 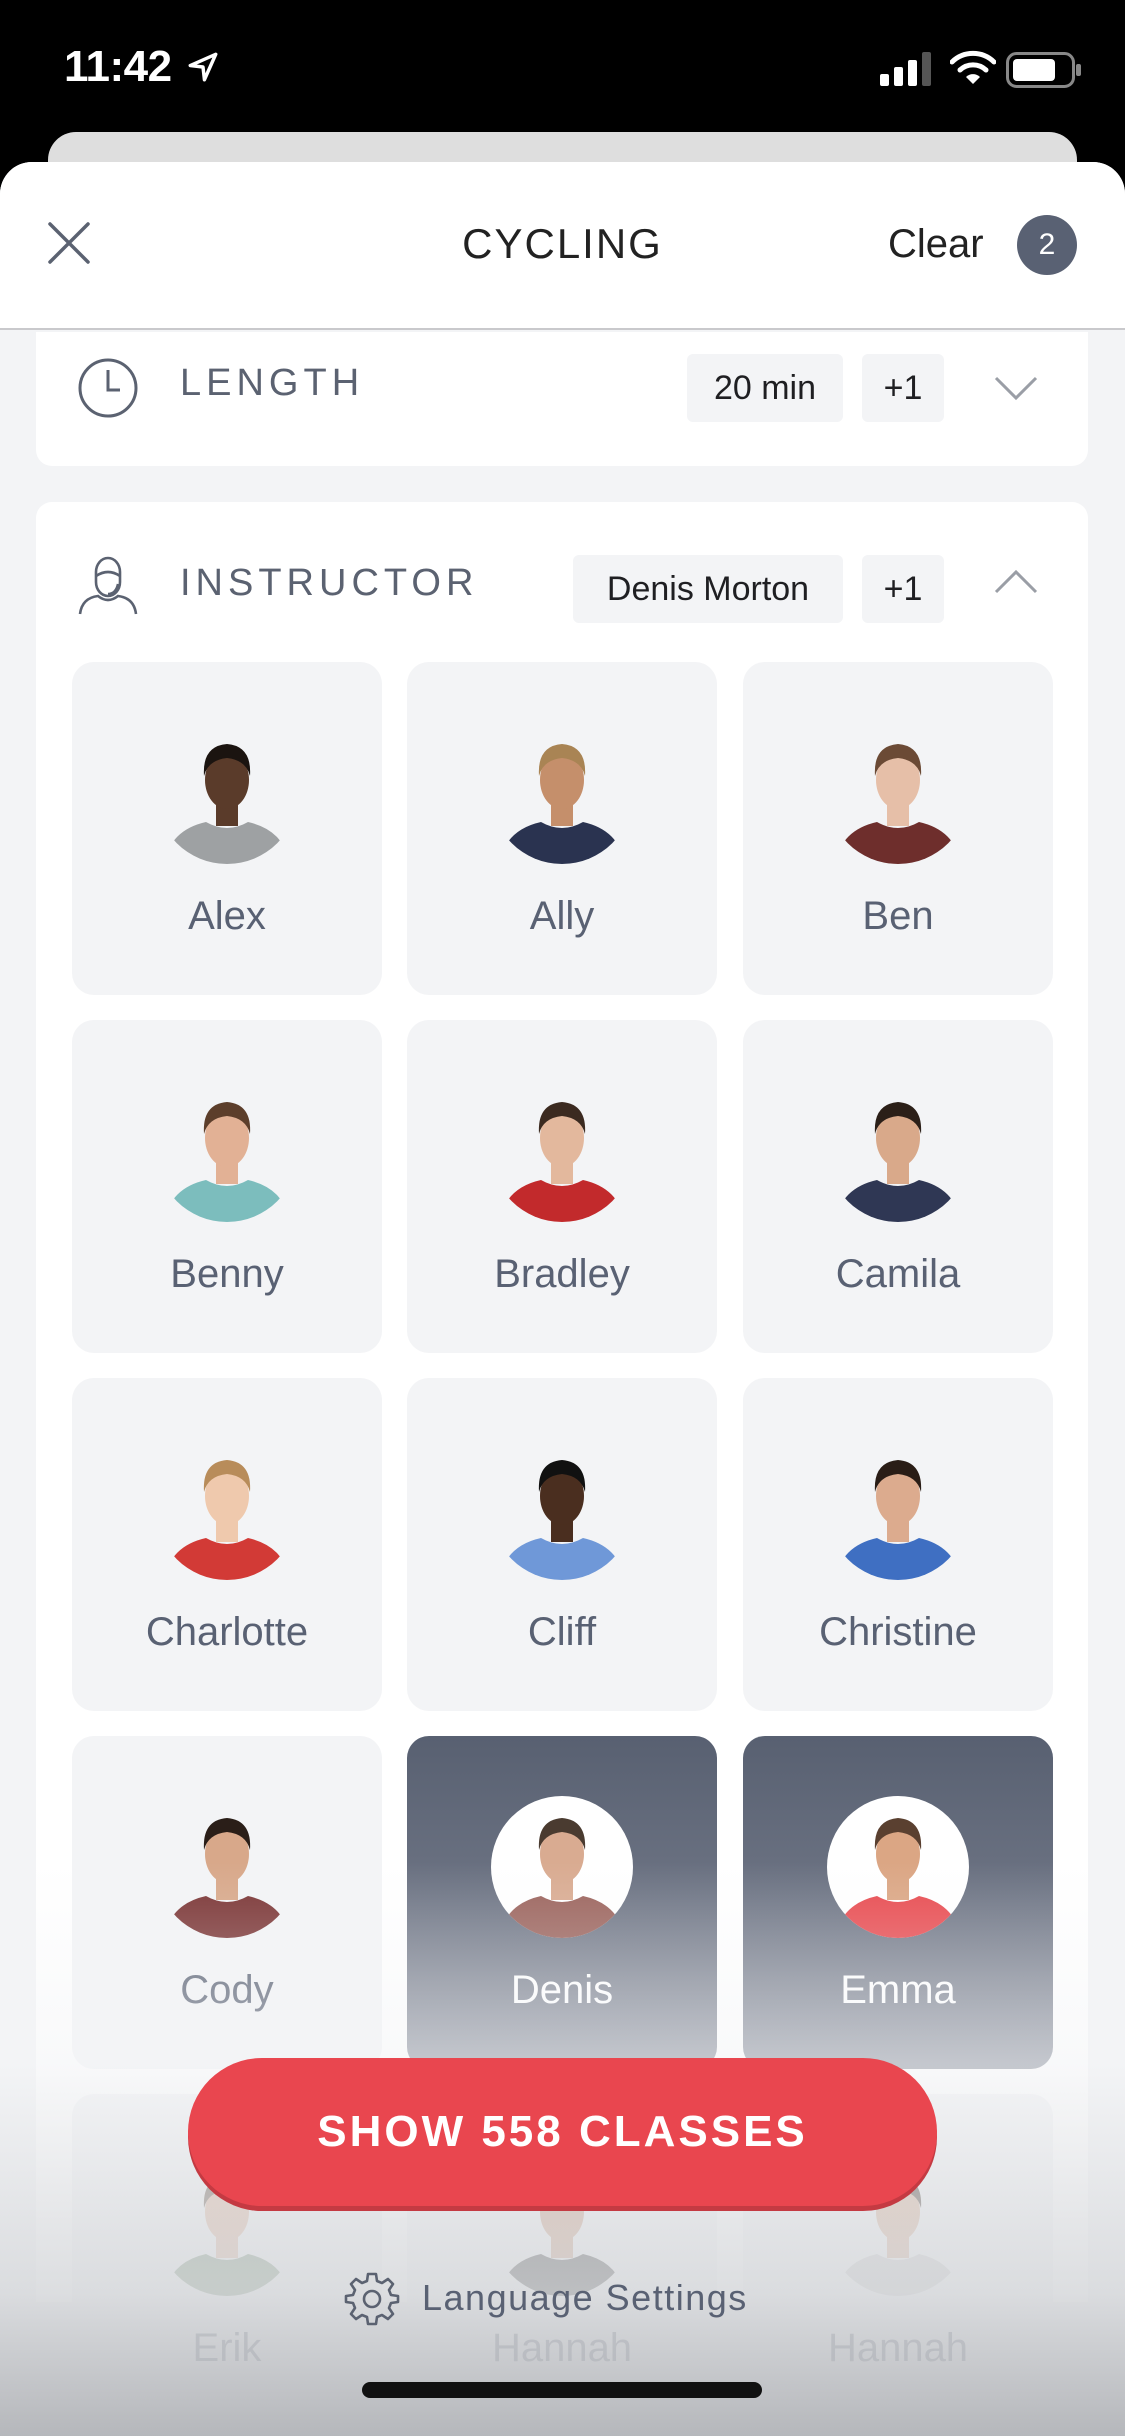 What do you see at coordinates (227, 1274) in the screenshot?
I see `instructor-name: Benny` at bounding box center [227, 1274].